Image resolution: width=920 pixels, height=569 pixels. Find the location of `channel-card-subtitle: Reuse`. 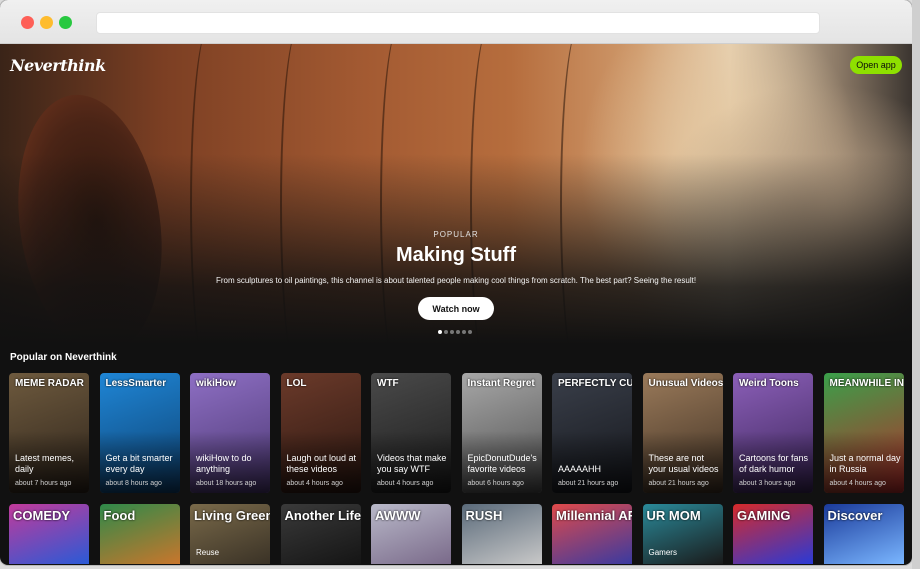

channel-card-subtitle: Reuse is located at coordinates (208, 552).